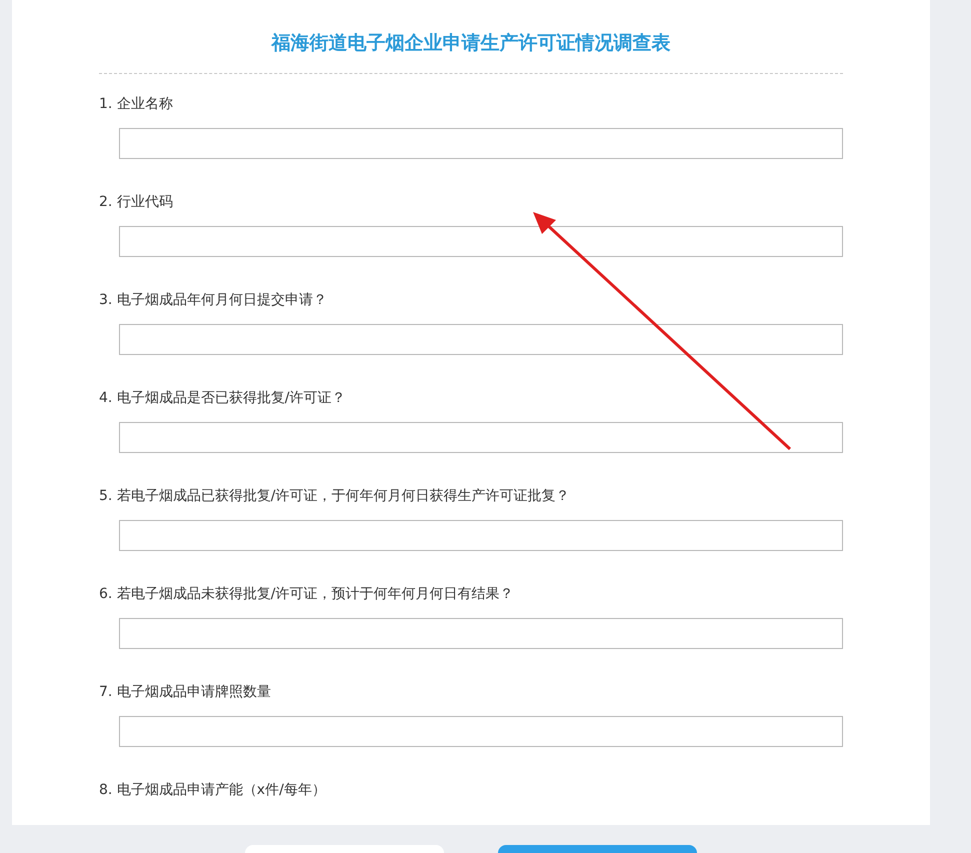 The height and width of the screenshot is (853, 971). I want to click on question-label: 2. 行业代码, so click(136, 202).